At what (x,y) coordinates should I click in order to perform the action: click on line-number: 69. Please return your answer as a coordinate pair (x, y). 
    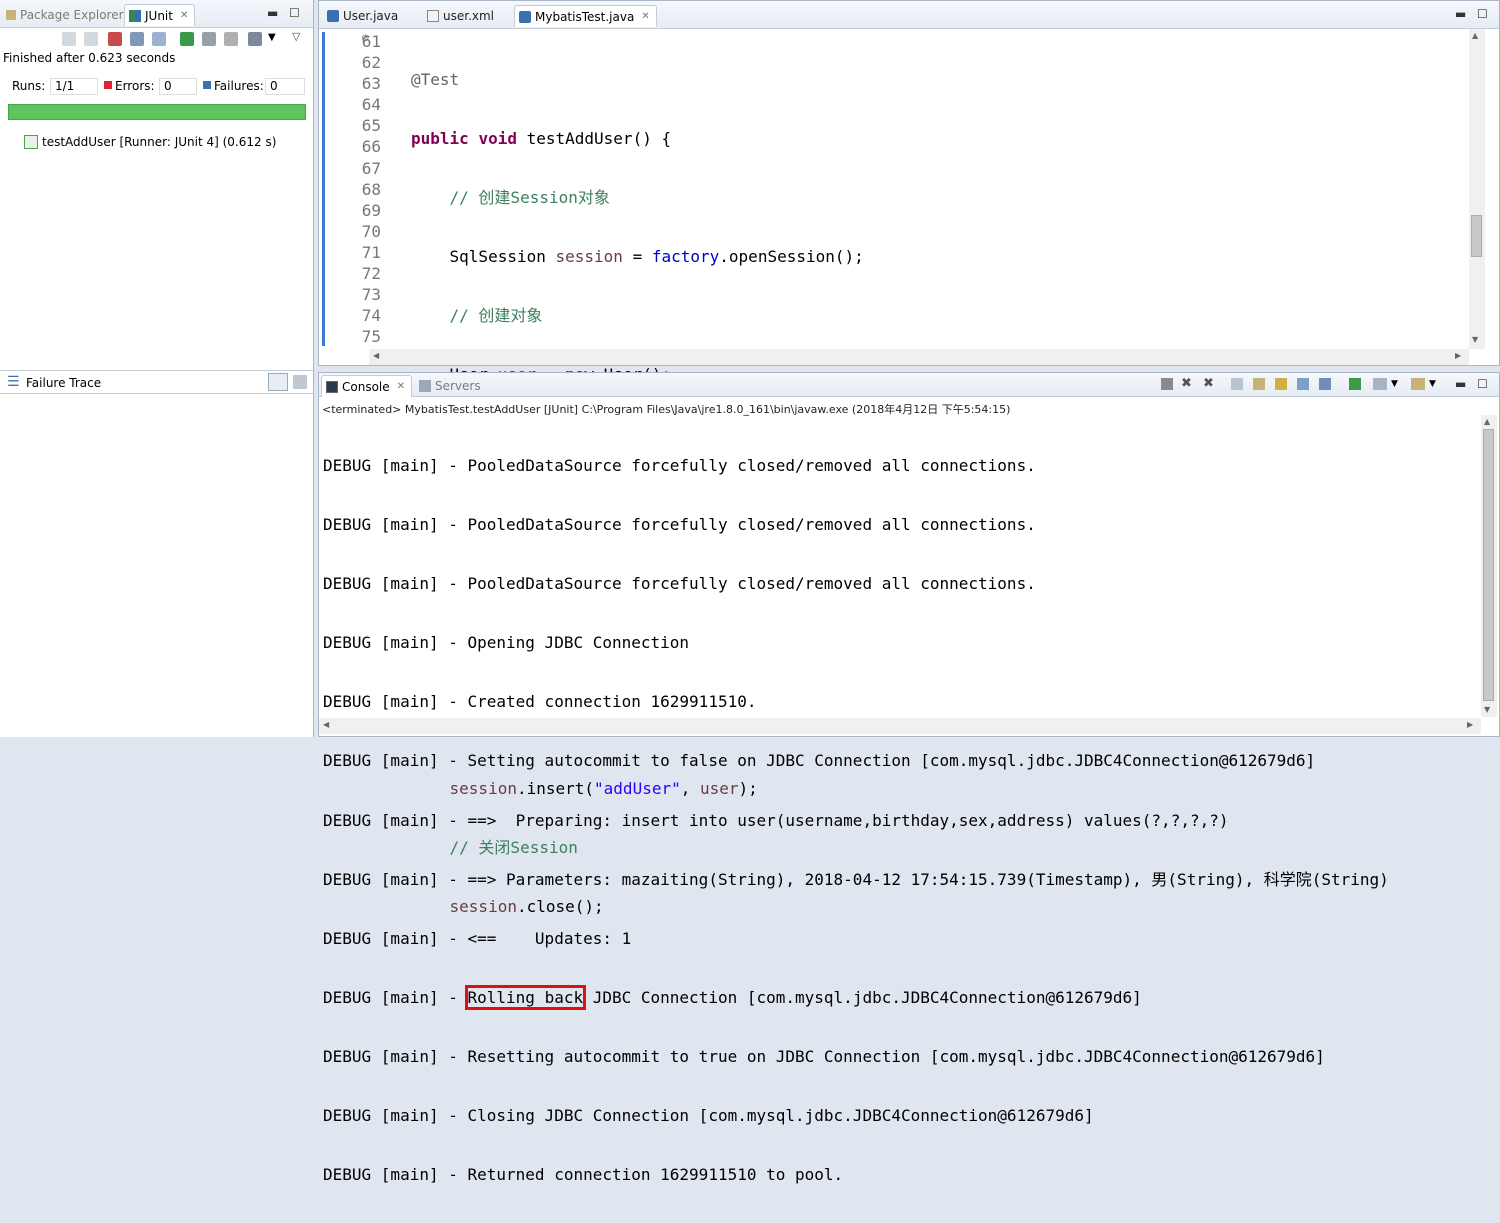
    Looking at the image, I should click on (371, 210).